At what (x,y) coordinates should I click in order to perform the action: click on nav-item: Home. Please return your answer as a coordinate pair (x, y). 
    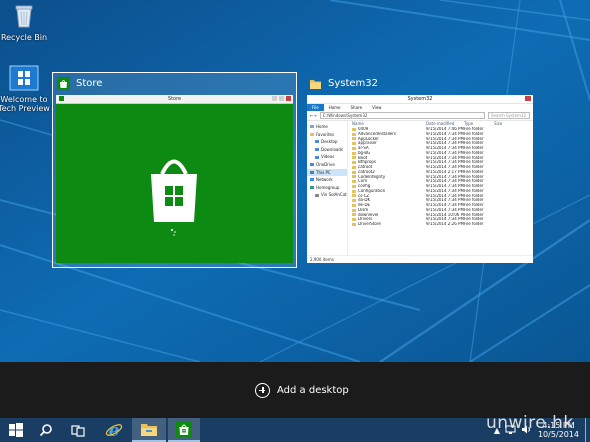
    Looking at the image, I should click on (327, 127).